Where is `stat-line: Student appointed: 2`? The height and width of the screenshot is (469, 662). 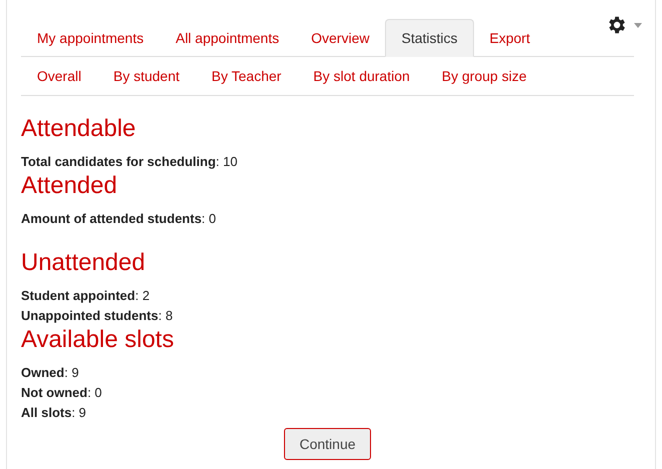 stat-line: Student appointed: 2 is located at coordinates (86, 296).